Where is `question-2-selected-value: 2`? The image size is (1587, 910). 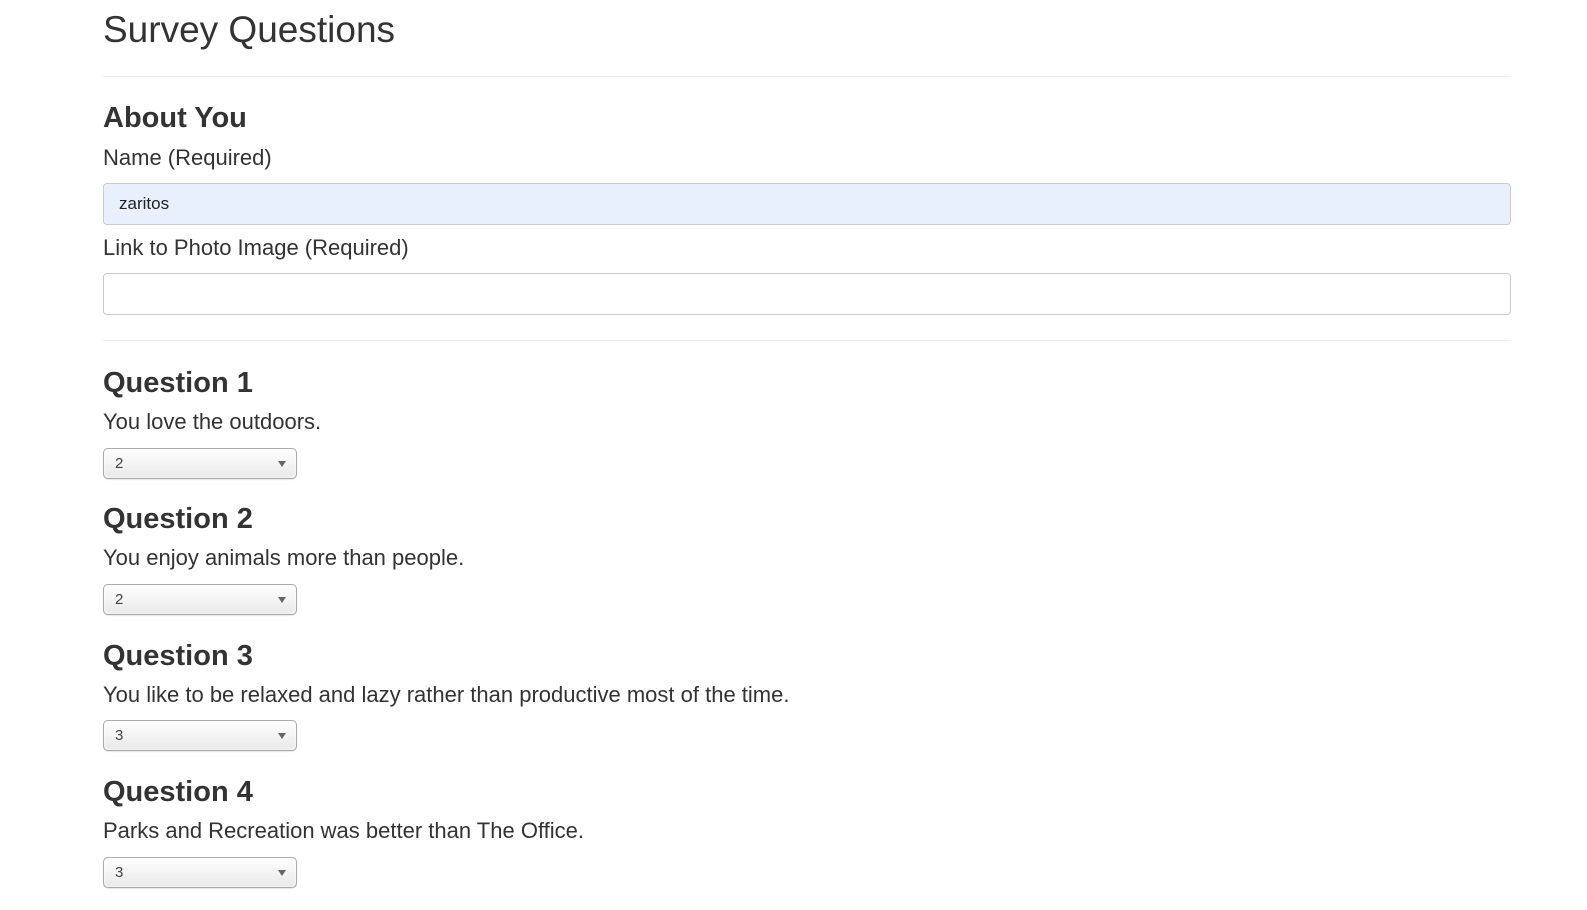 question-2-selected-value: 2 is located at coordinates (119, 599).